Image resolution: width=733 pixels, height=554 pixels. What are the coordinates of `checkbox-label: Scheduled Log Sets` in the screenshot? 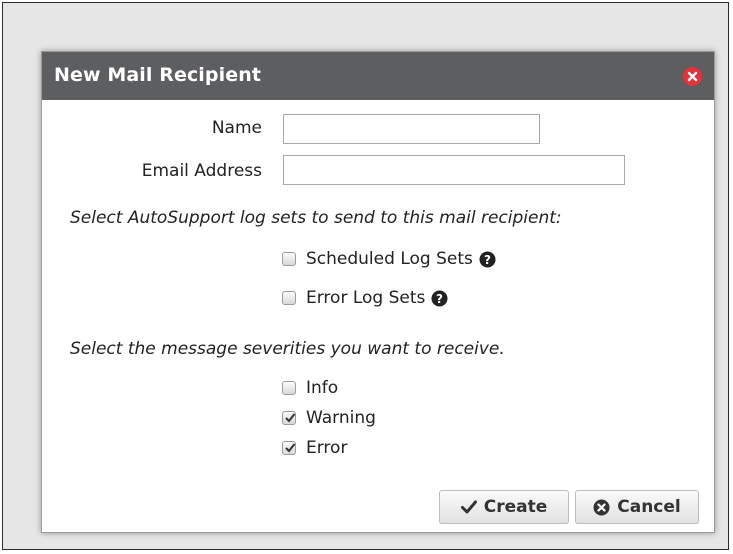 It's located at (389, 259).